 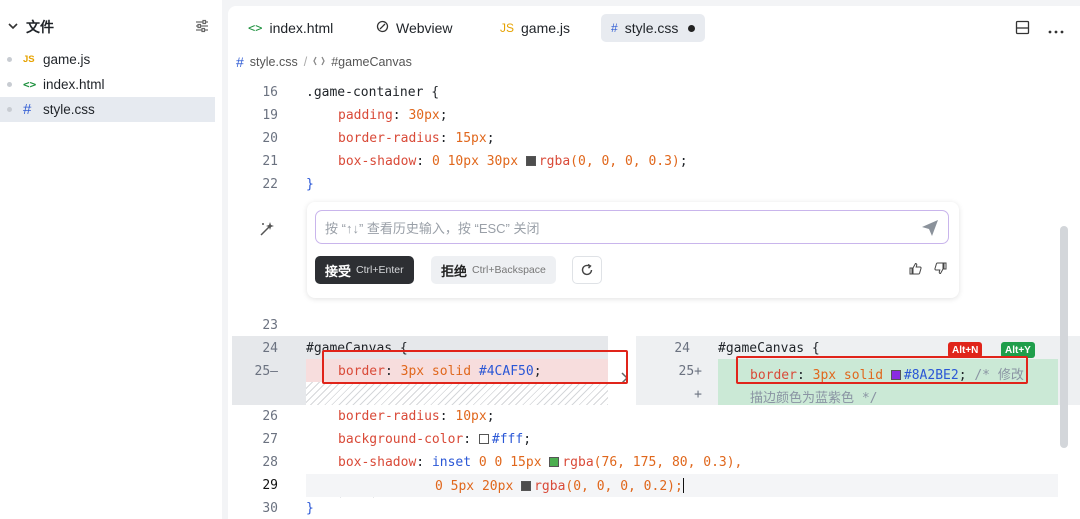 I want to click on line-number: 21, so click(x=270, y=161).